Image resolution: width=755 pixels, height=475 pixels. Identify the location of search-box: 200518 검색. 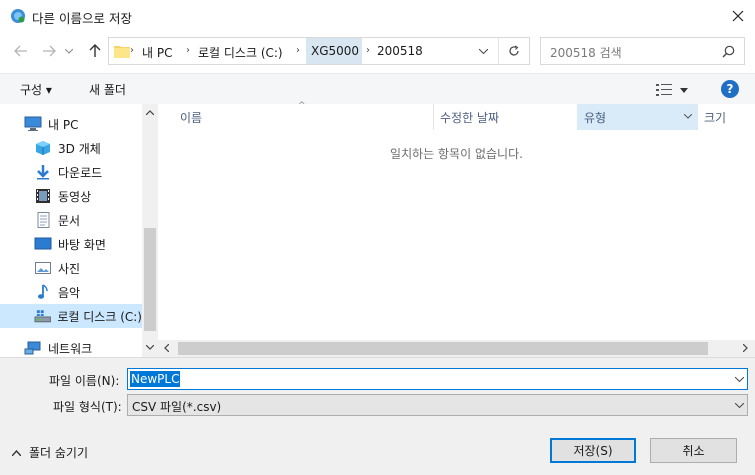
(642, 51).